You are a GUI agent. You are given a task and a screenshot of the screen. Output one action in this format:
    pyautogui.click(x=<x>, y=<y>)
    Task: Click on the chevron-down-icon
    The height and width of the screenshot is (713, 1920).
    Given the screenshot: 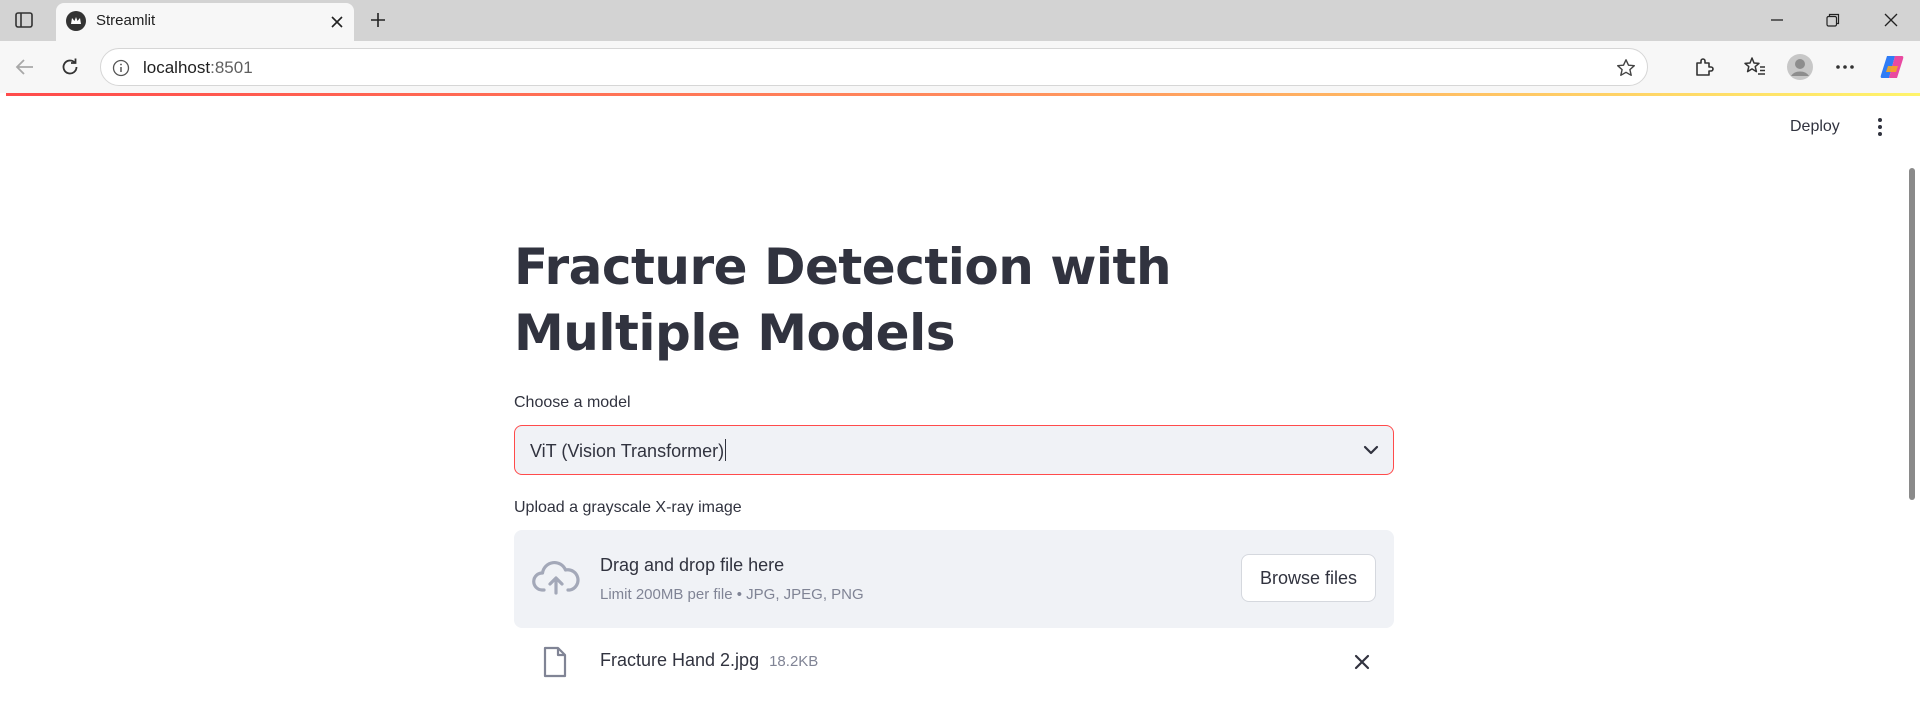 What is the action you would take?
    pyautogui.click(x=1371, y=450)
    